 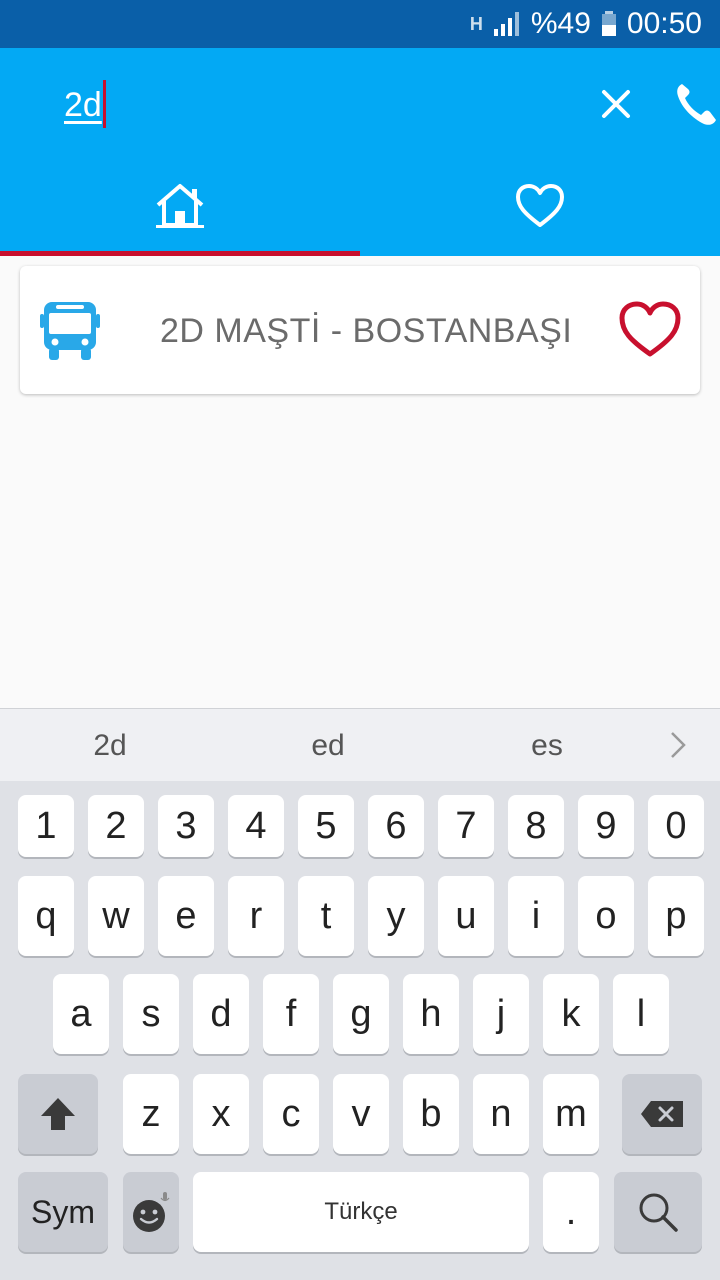 I want to click on key: j, so click(x=501, y=1014).